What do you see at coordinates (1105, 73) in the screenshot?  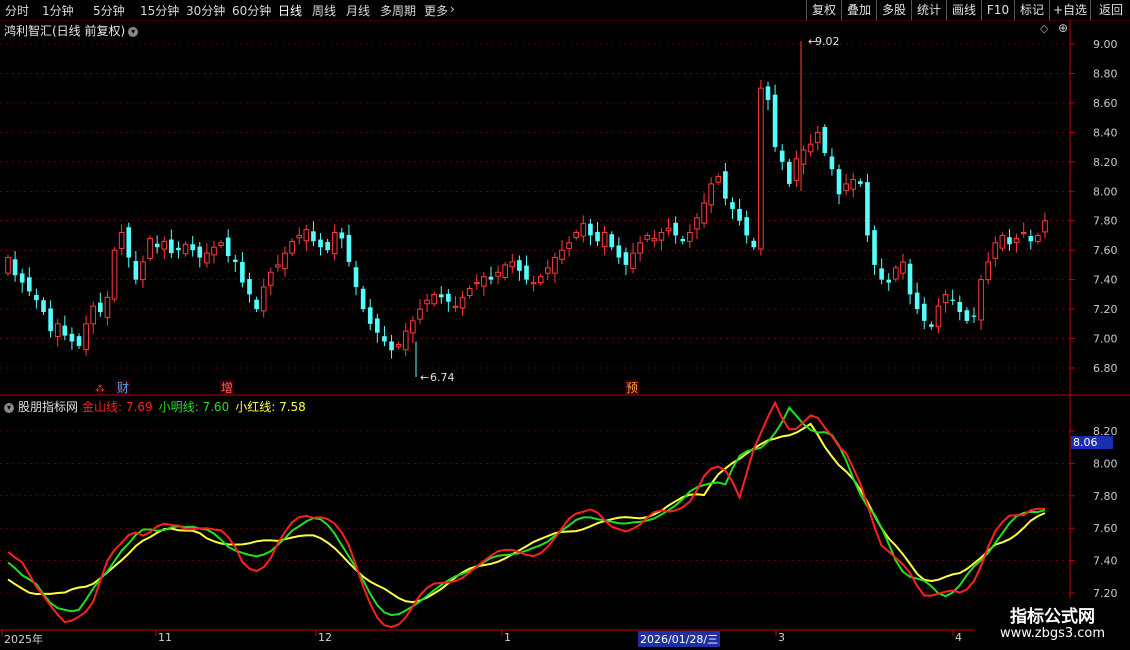 I see `price-tick-label: 8.80` at bounding box center [1105, 73].